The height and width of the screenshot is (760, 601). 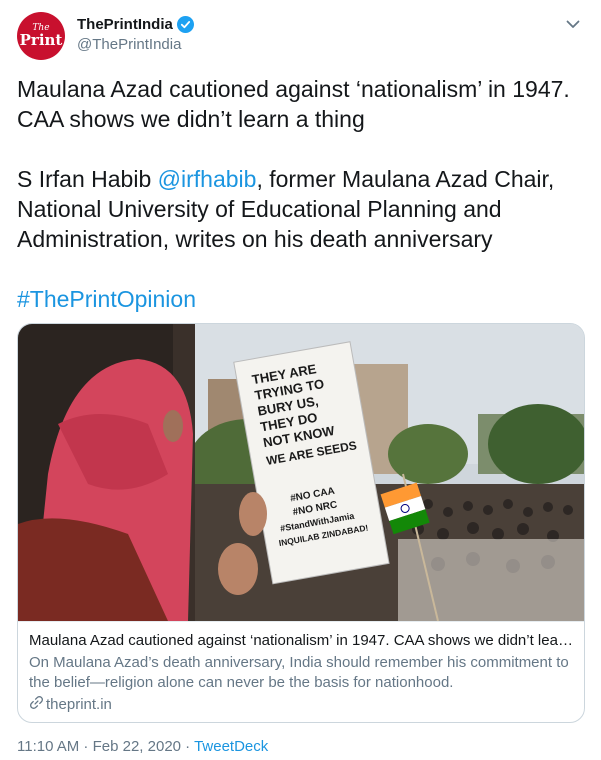 What do you see at coordinates (191, 119) in the screenshot?
I see `tweet-line: CAA shows we didn’t learn a thing` at bounding box center [191, 119].